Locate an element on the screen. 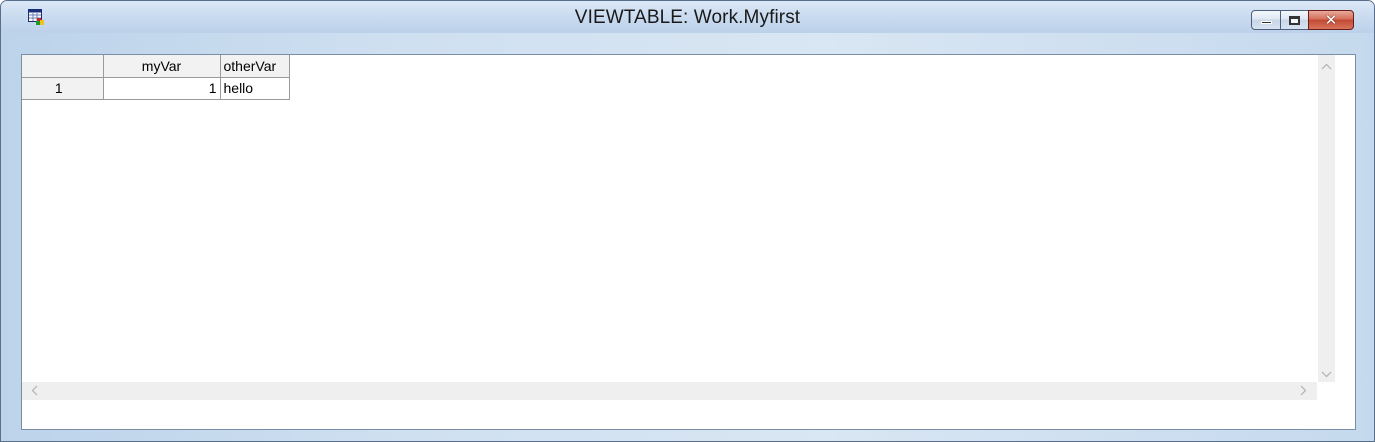  row-number: 1 is located at coordinates (63, 88).